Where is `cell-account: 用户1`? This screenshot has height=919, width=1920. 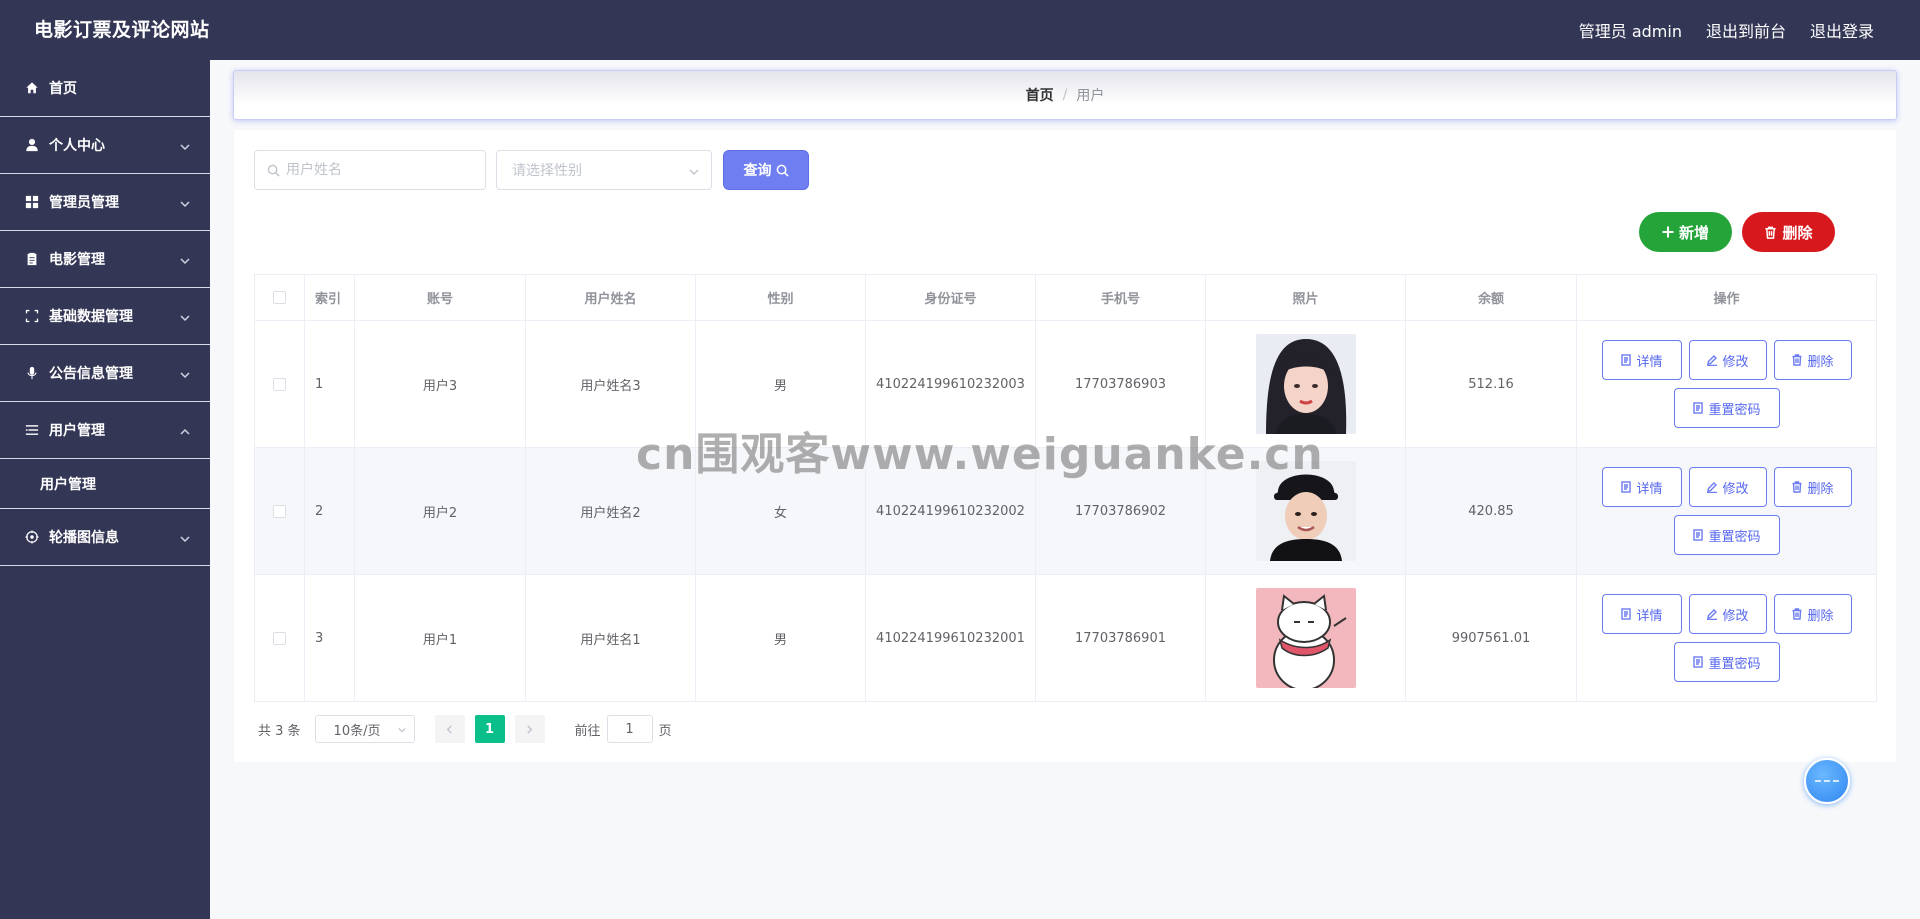 cell-account: 用户1 is located at coordinates (440, 638).